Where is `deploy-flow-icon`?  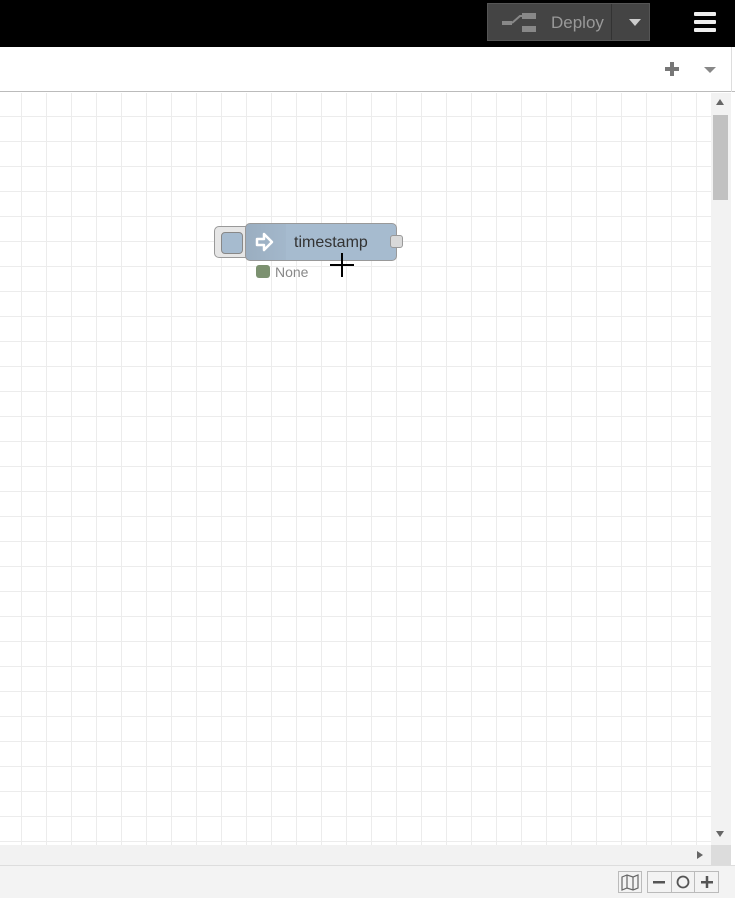 deploy-flow-icon is located at coordinates (519, 22).